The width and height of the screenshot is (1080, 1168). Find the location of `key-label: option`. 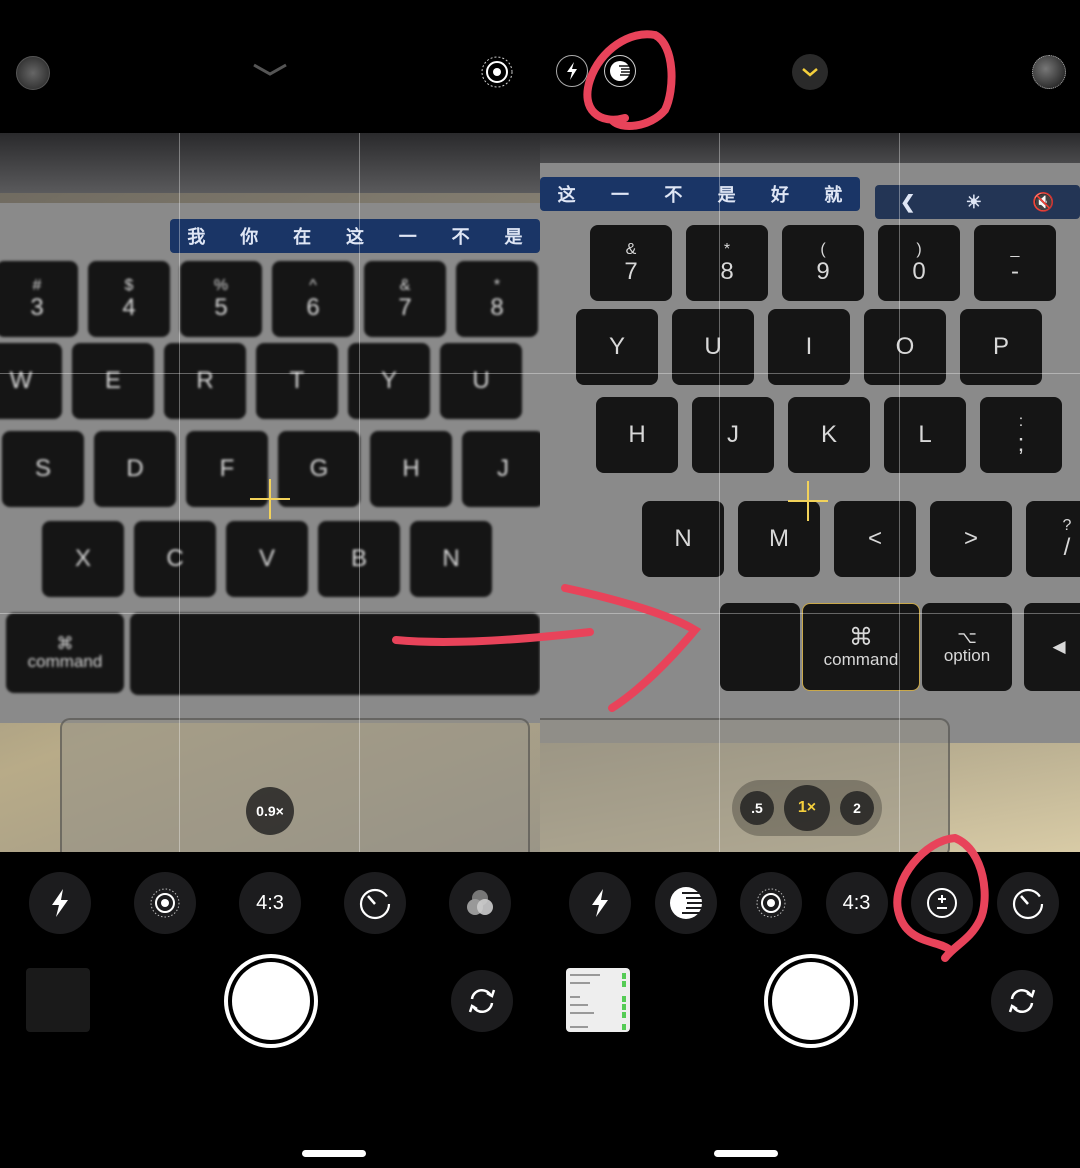

key-label: option is located at coordinates (967, 655).